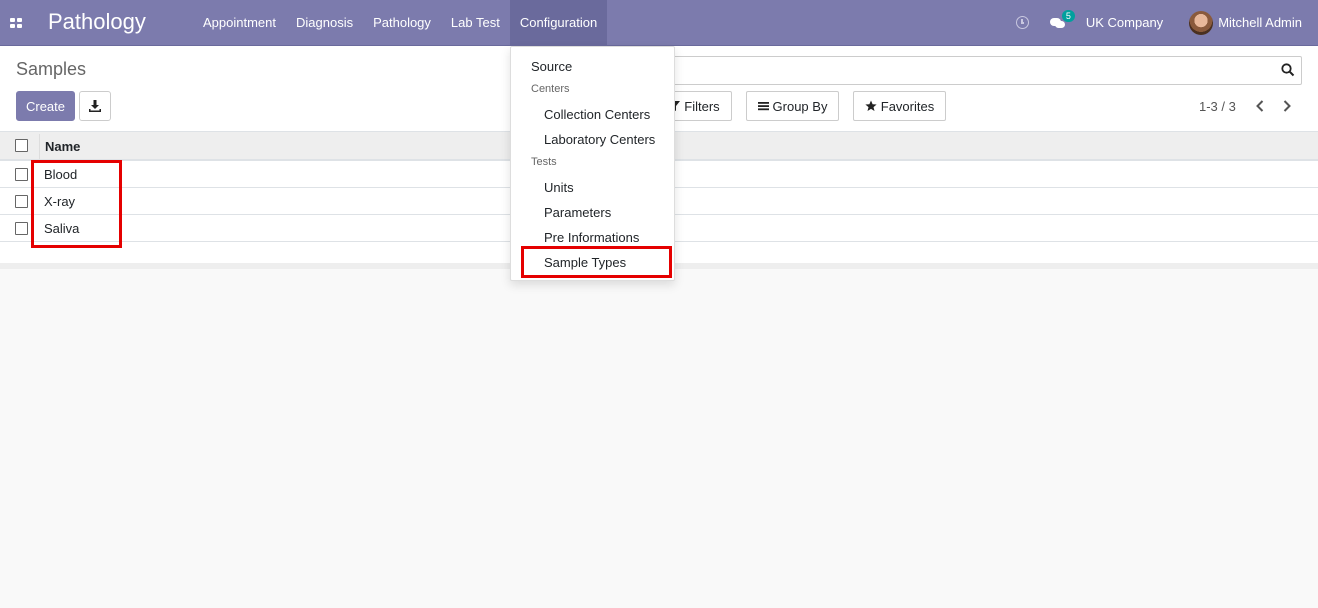 Image resolution: width=1318 pixels, height=608 pixels. What do you see at coordinates (702, 106) in the screenshot?
I see `filters-label: Filters` at bounding box center [702, 106].